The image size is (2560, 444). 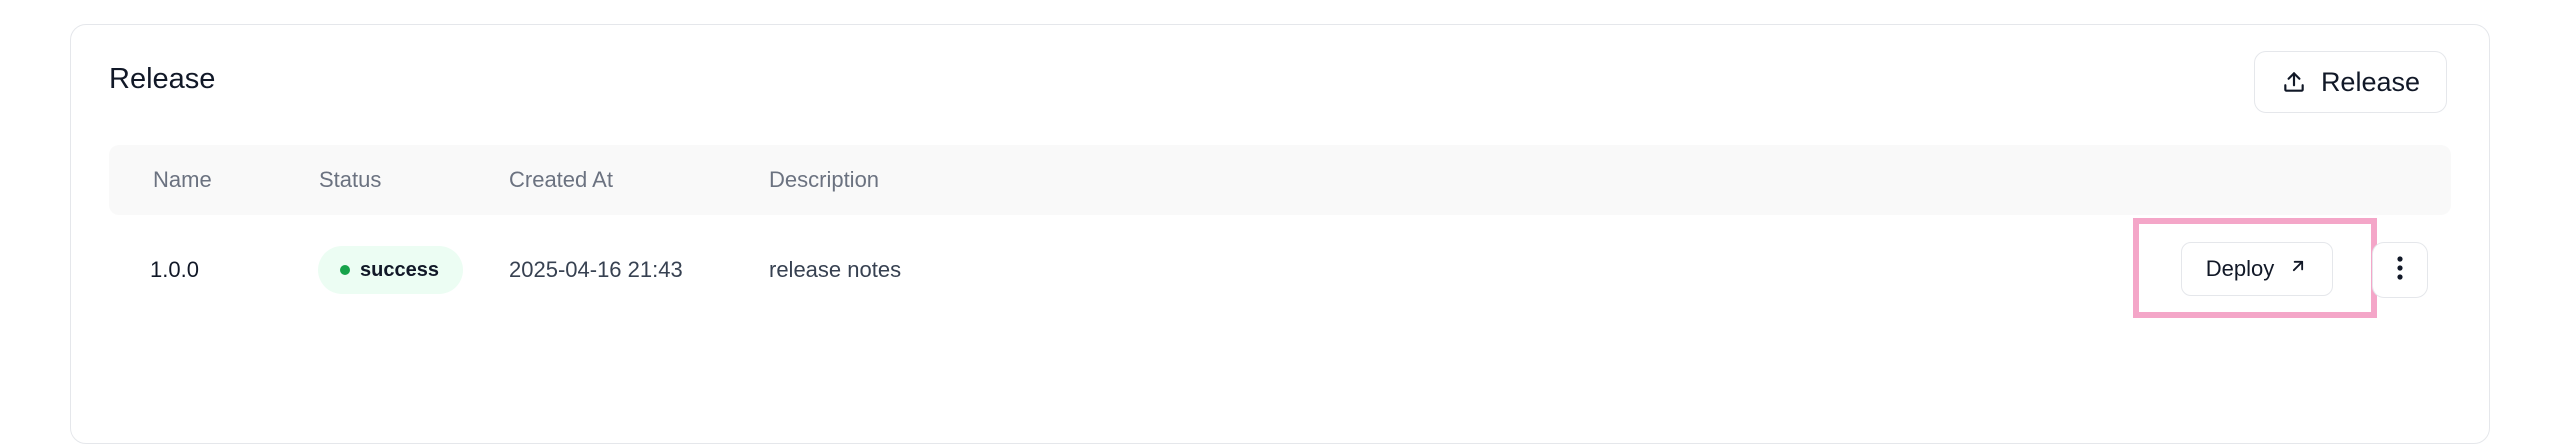 I want to click on description: release notes, so click(x=835, y=269).